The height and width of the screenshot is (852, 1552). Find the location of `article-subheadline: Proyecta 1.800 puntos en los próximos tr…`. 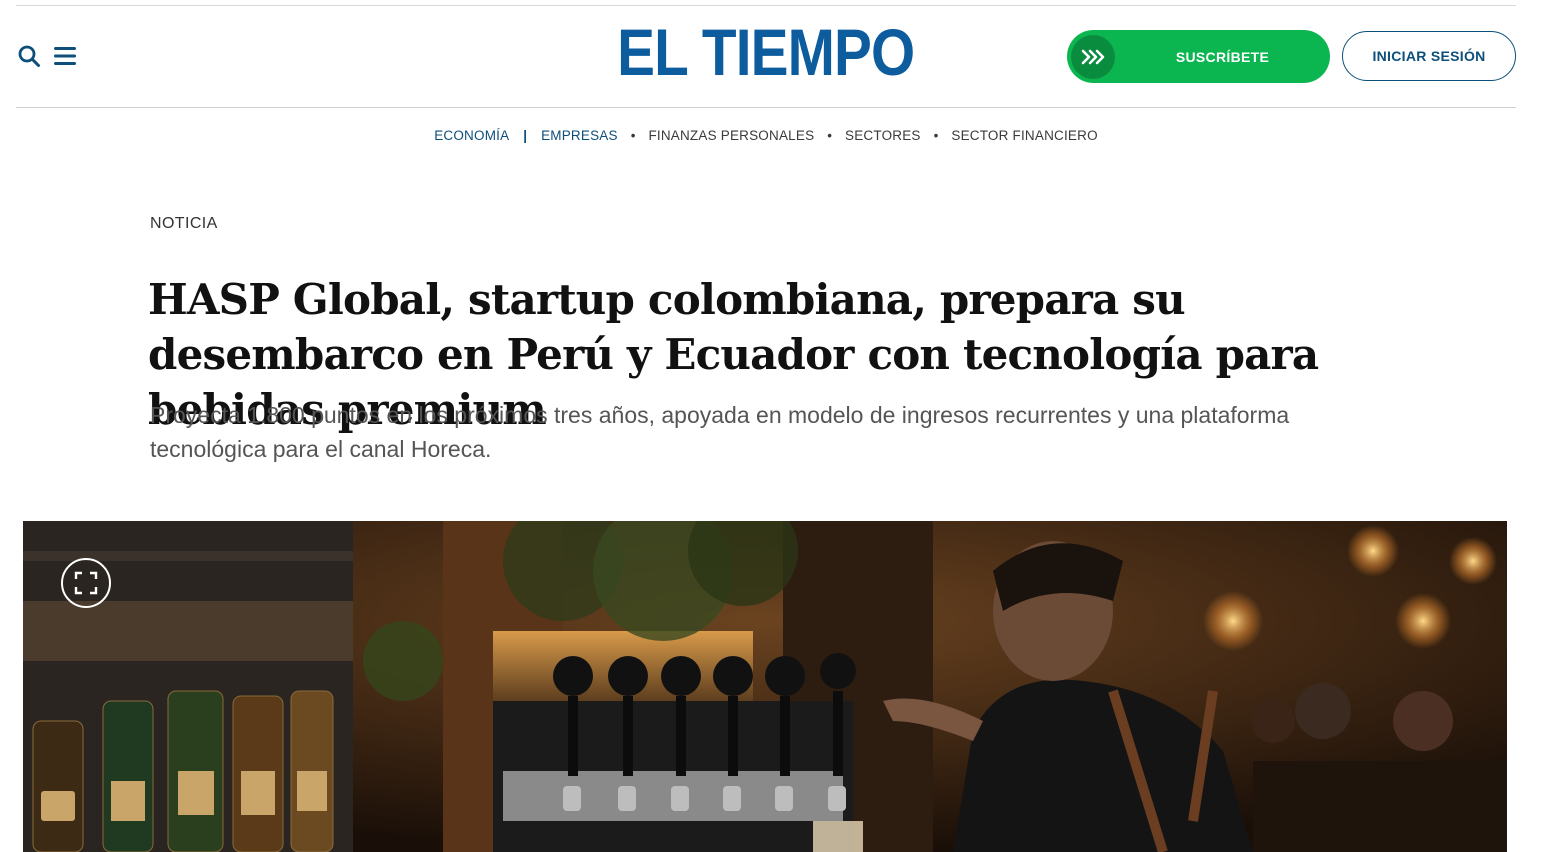

article-subheadline: Proyecta 1.800 puntos en los próximos tr… is located at coordinates (720, 432).